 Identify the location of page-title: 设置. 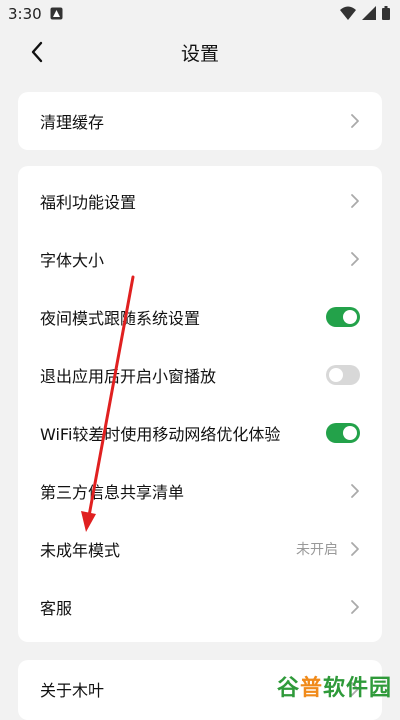
(199, 54).